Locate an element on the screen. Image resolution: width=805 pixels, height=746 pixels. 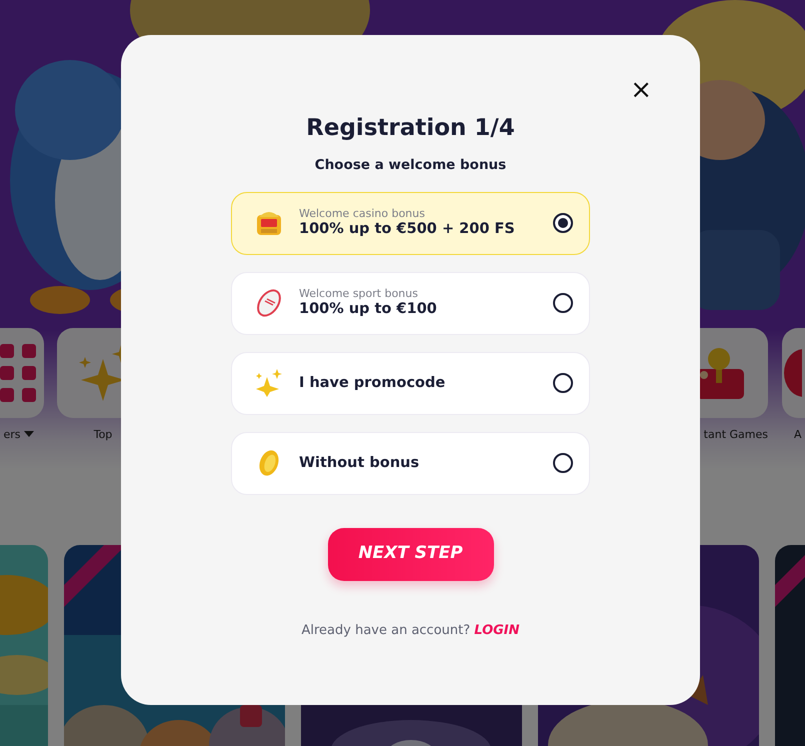
bonus-option: Welcome sport bonus 100% up to €100 is located at coordinates (410, 303).